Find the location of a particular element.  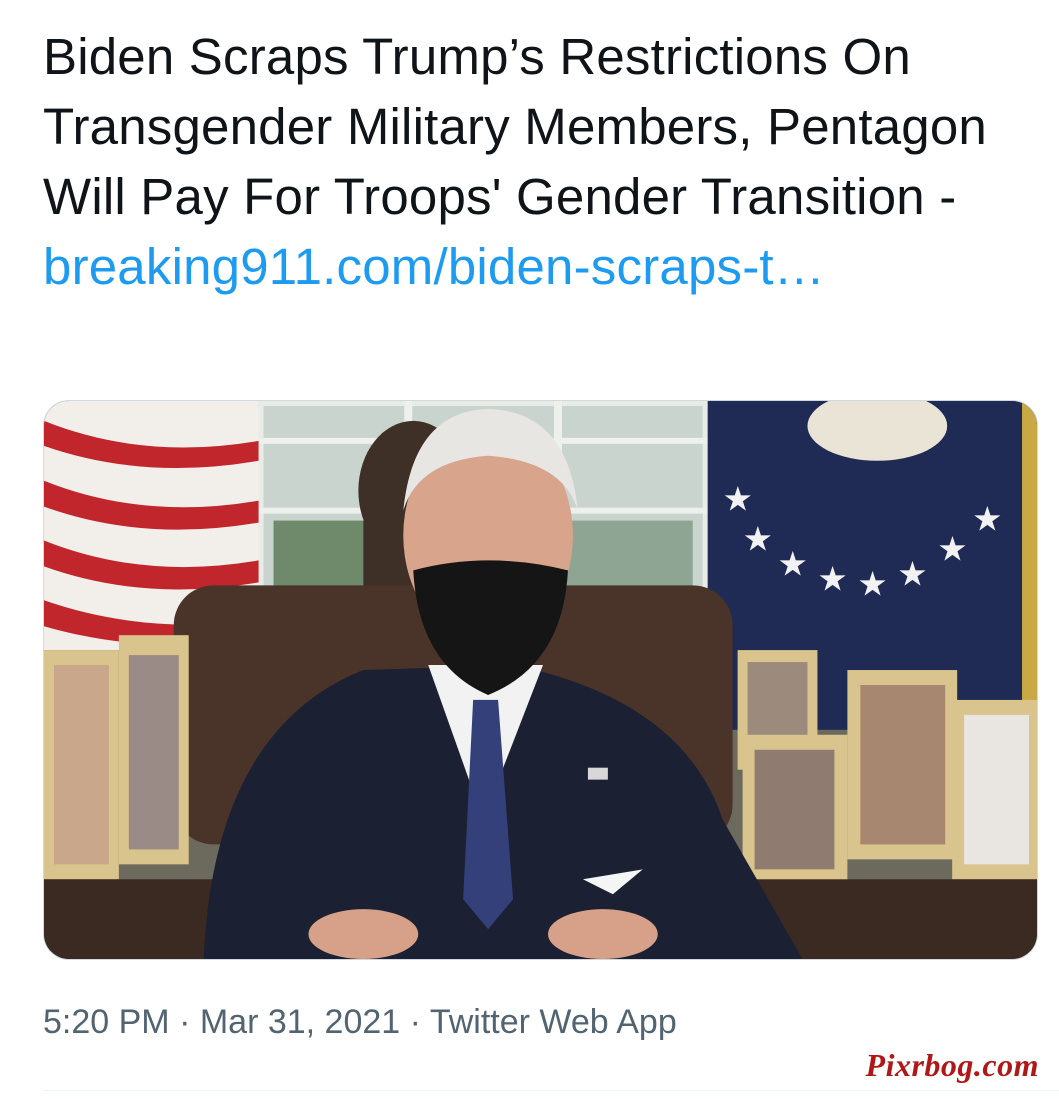

tweet-time: 5:20 PM is located at coordinates (106, 1022).